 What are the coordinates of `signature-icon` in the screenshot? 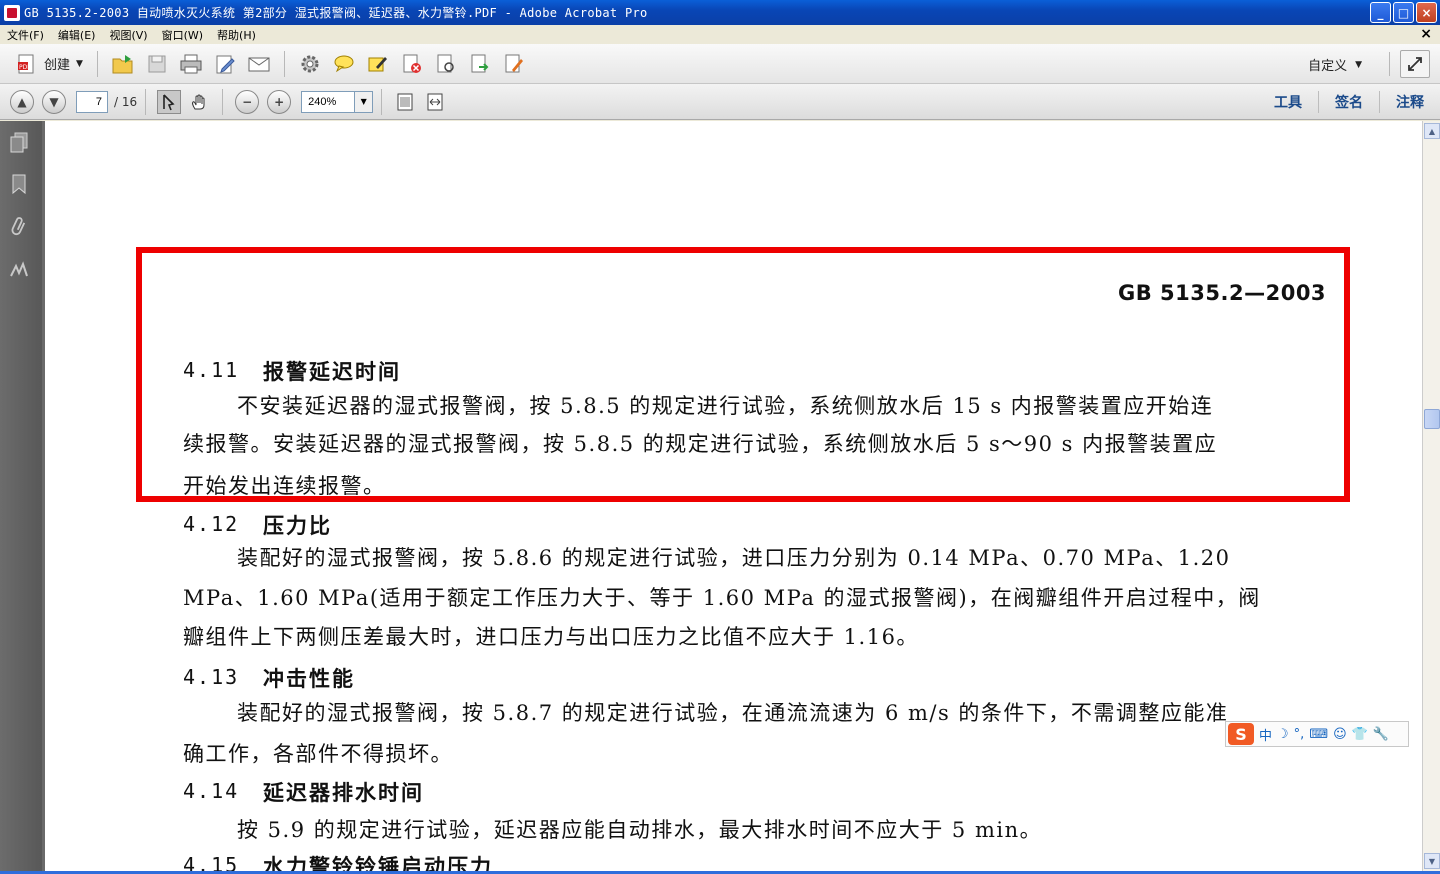 It's located at (19, 269).